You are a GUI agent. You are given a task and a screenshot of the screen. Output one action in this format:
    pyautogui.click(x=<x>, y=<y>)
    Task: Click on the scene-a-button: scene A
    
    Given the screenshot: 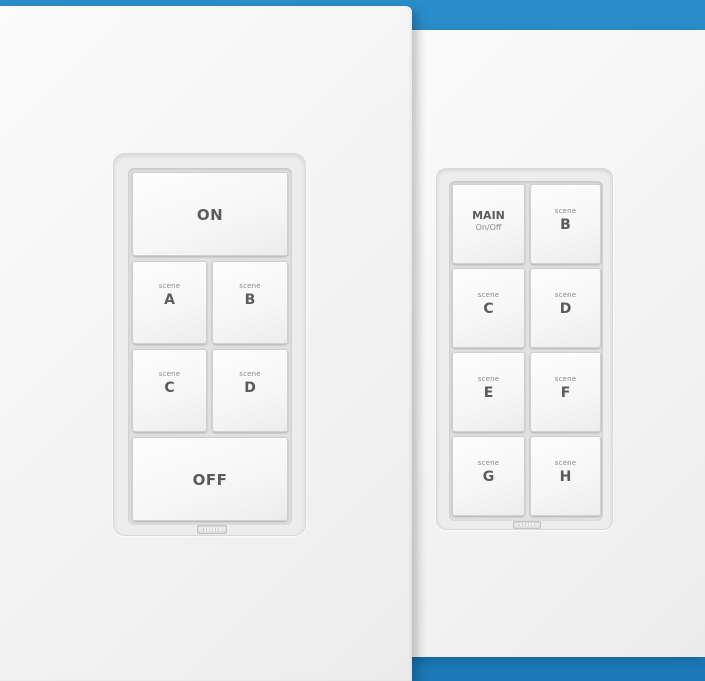 What is the action you would take?
    pyautogui.click(x=169, y=302)
    